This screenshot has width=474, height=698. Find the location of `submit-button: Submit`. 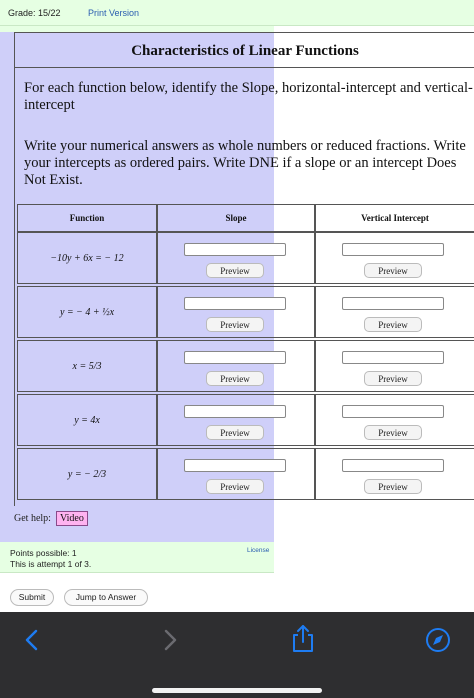

submit-button: Submit is located at coordinates (32, 597).